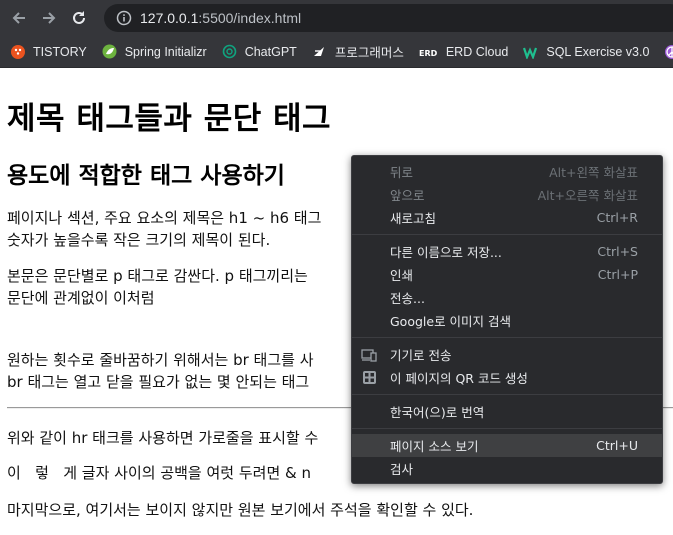 The height and width of the screenshot is (535, 673). I want to click on chatgpt-icon, so click(230, 52).